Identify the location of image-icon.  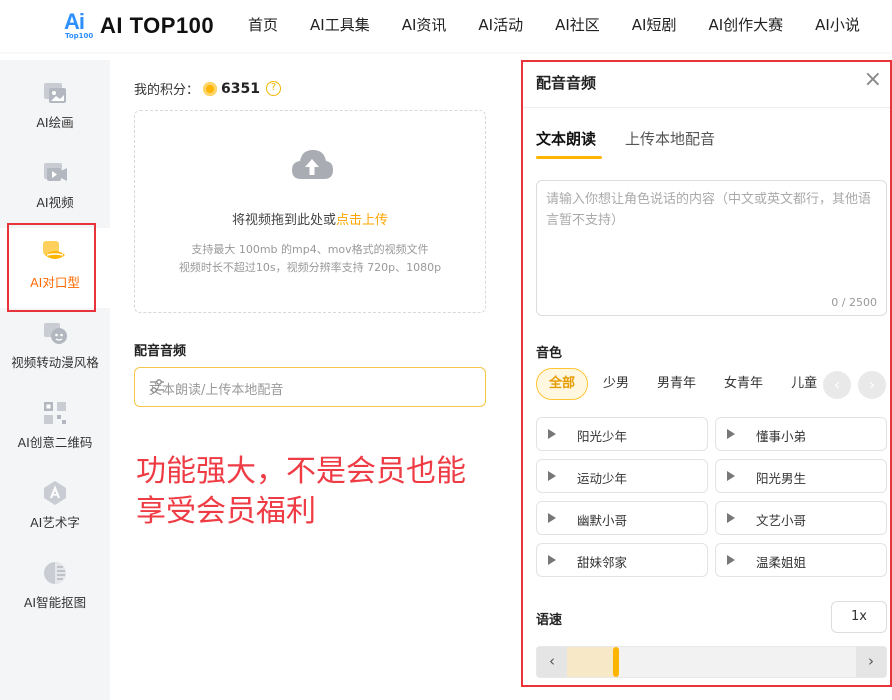
(55, 93).